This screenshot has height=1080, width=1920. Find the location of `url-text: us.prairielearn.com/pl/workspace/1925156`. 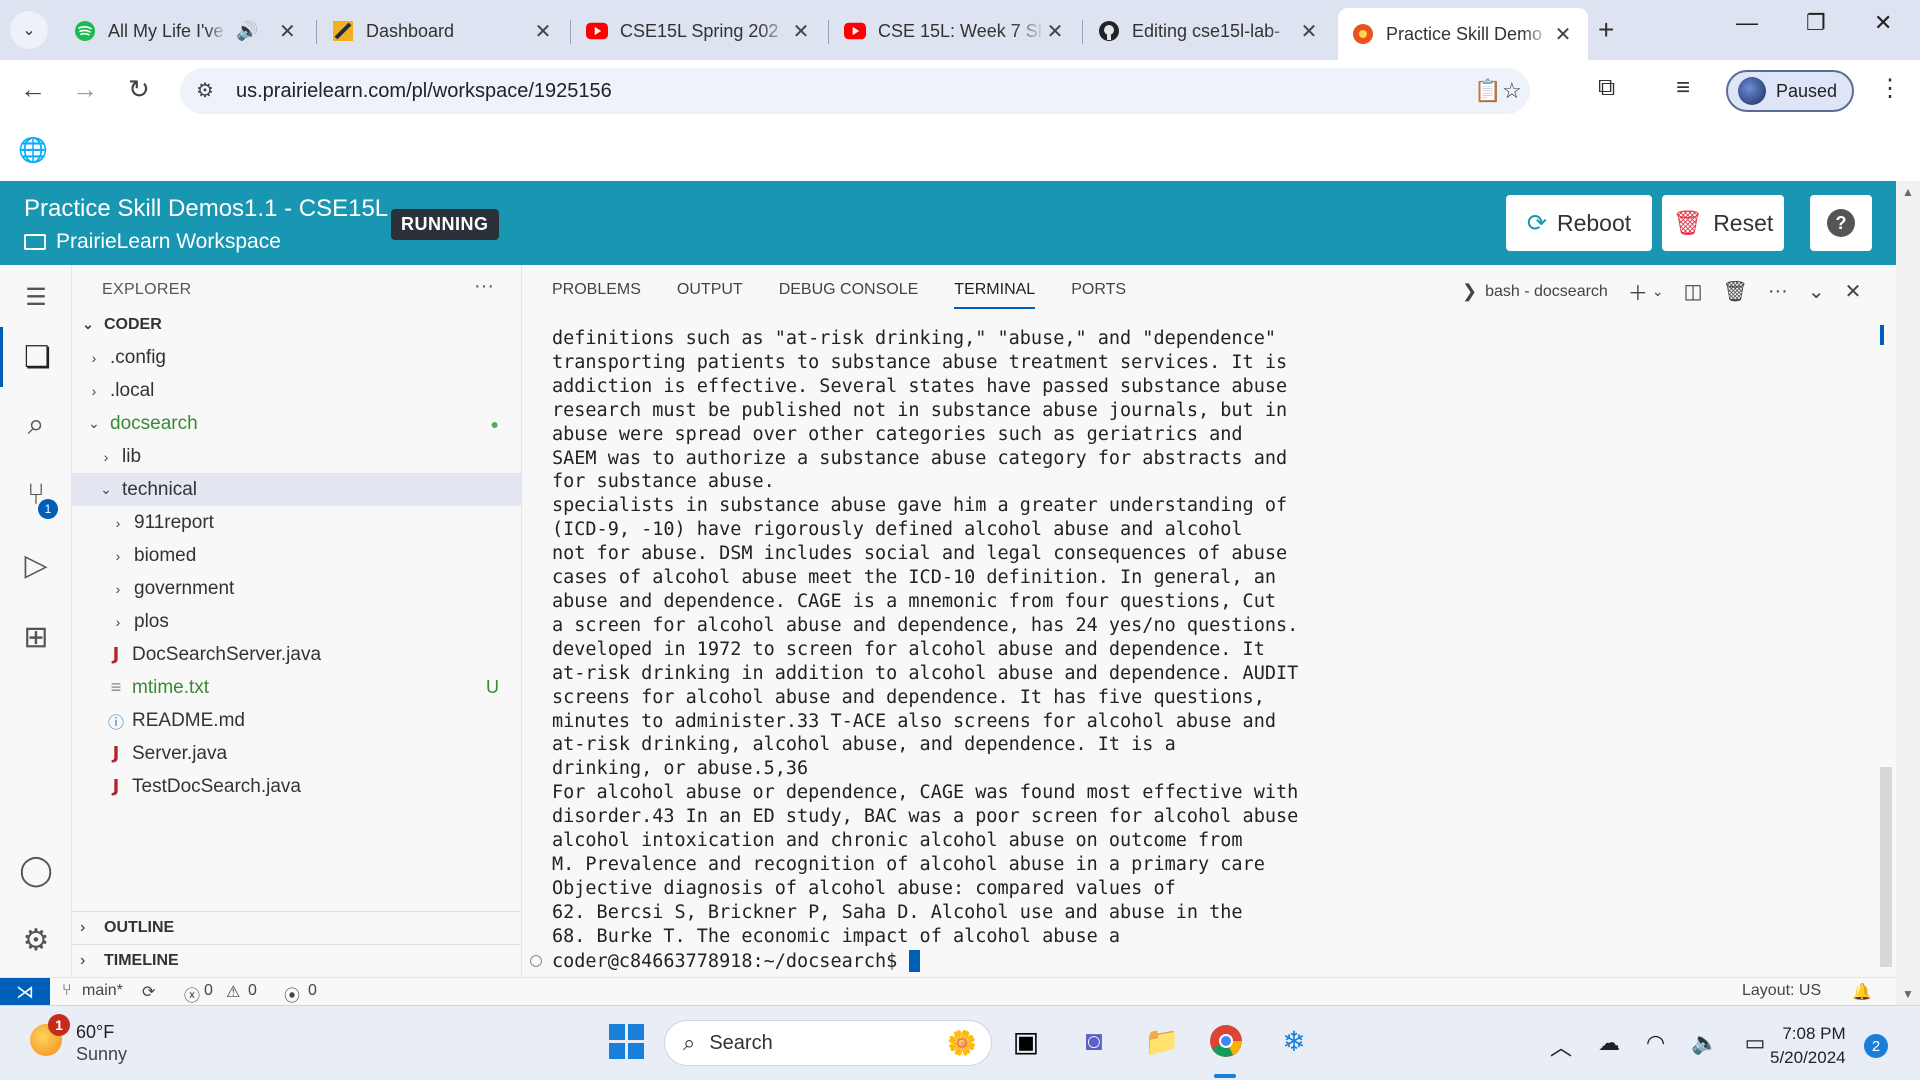

url-text: us.prairielearn.com/pl/workspace/1925156 is located at coordinates (424, 91).